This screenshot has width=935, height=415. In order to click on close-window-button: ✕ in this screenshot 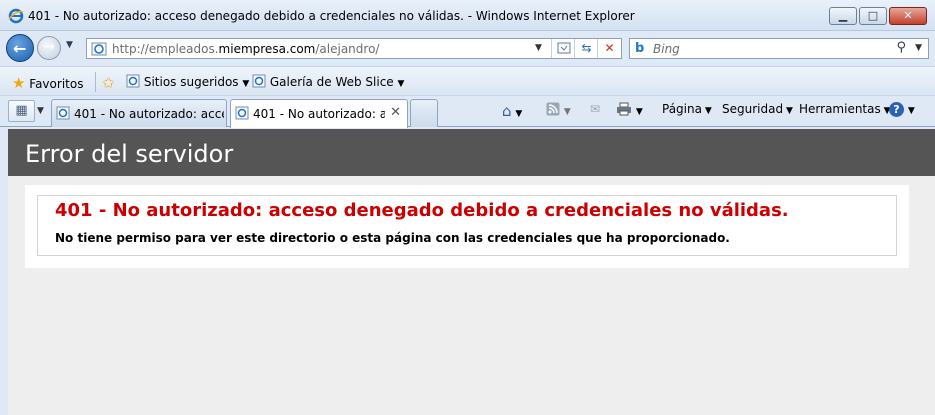, I will do `click(908, 16)`.